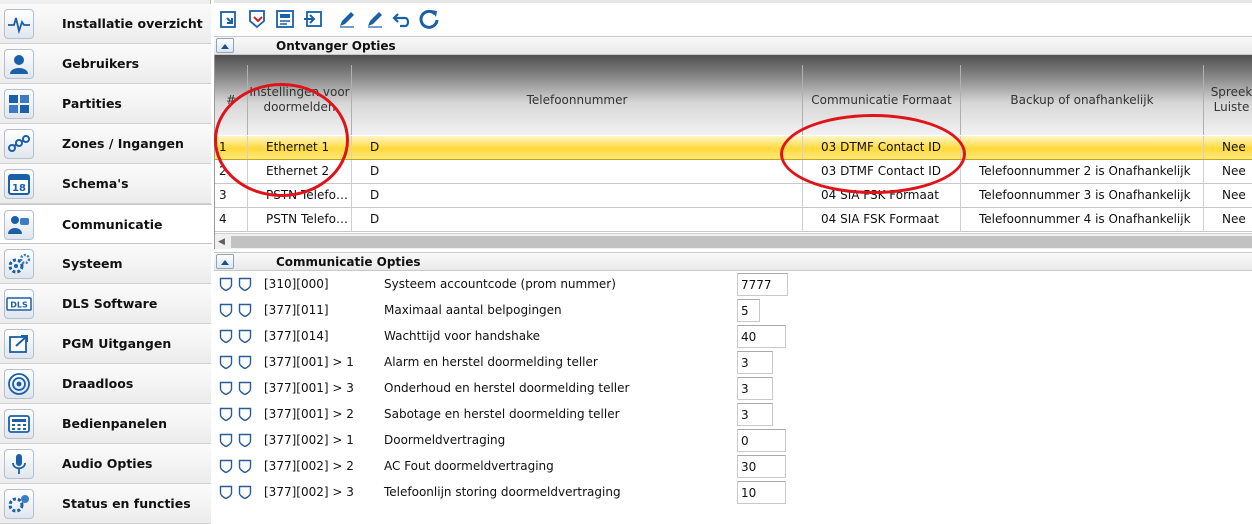 The image size is (1252, 524). I want to click on option-label: Telefoonlijn storing doormeldvertraging, so click(502, 492).